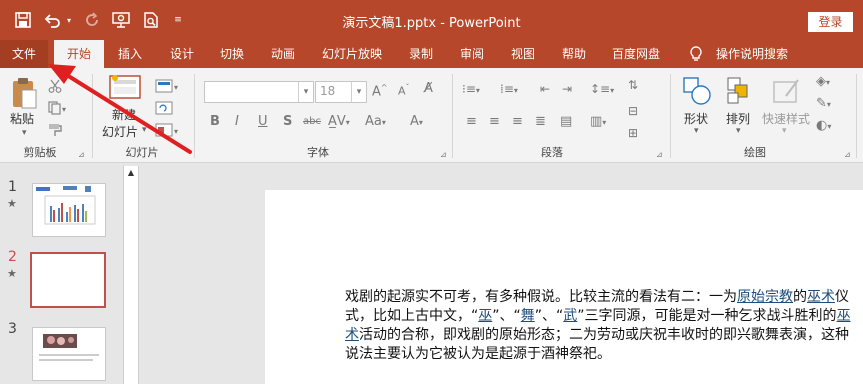 Image resolution: width=863 pixels, height=384 pixels. What do you see at coordinates (570, 316) in the screenshot?
I see `hyperlink-martial: 武` at bounding box center [570, 316].